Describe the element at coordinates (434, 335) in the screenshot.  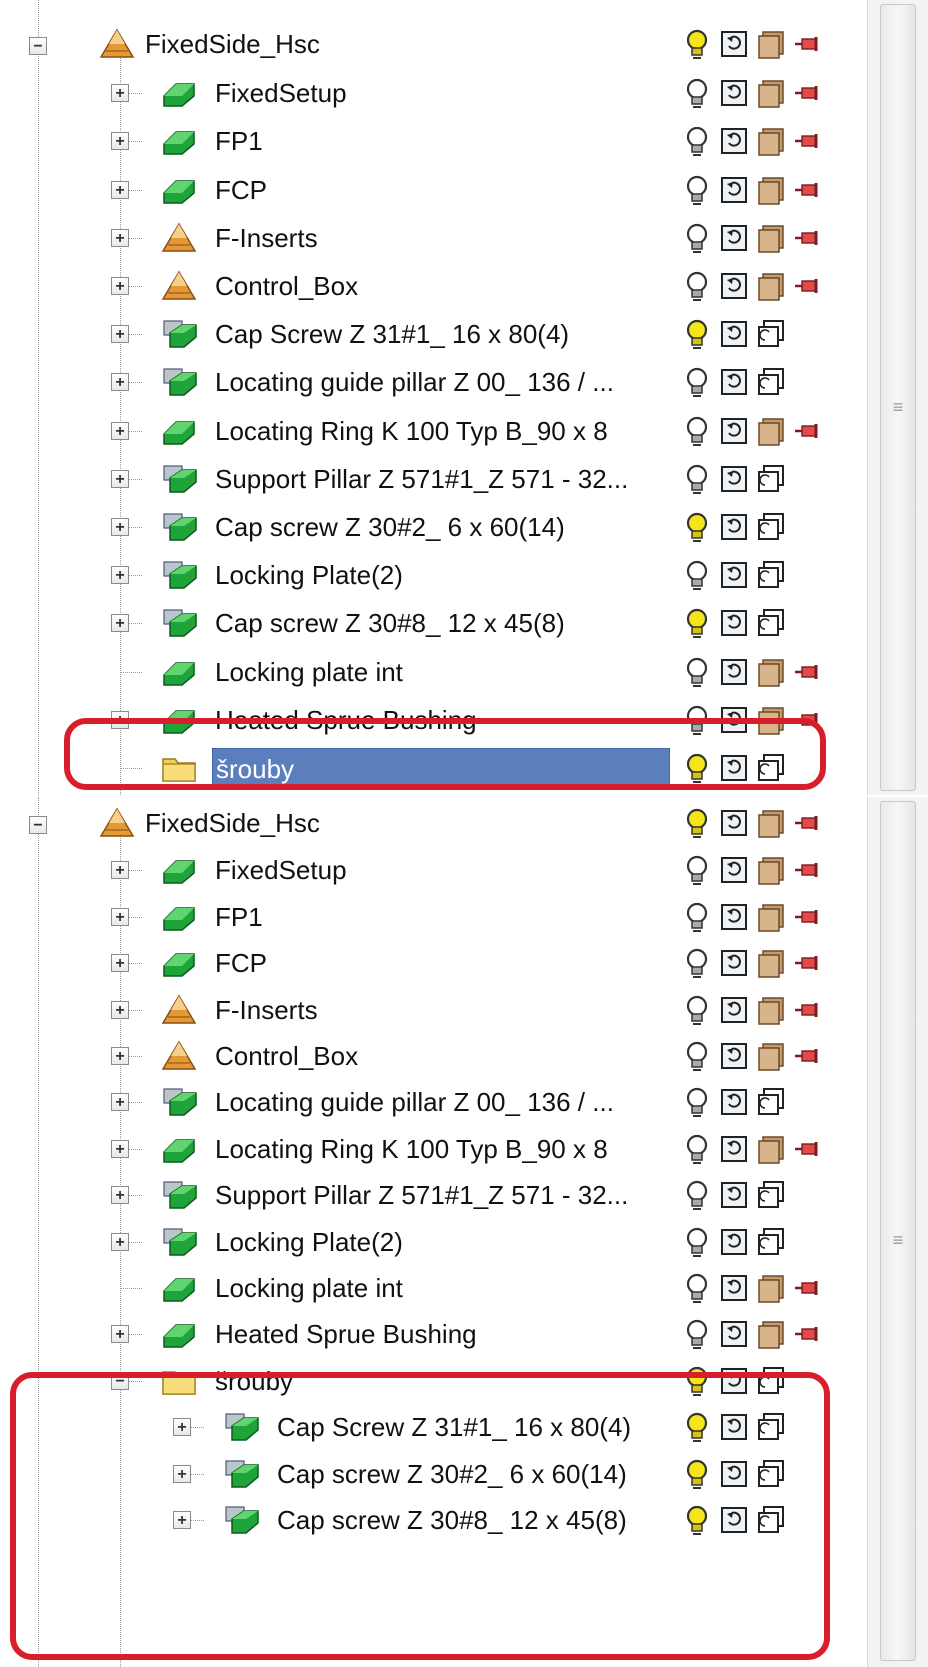
I see `tree-row: + Cap Screw Z 31#1_ 16 x 80(4)` at that location.